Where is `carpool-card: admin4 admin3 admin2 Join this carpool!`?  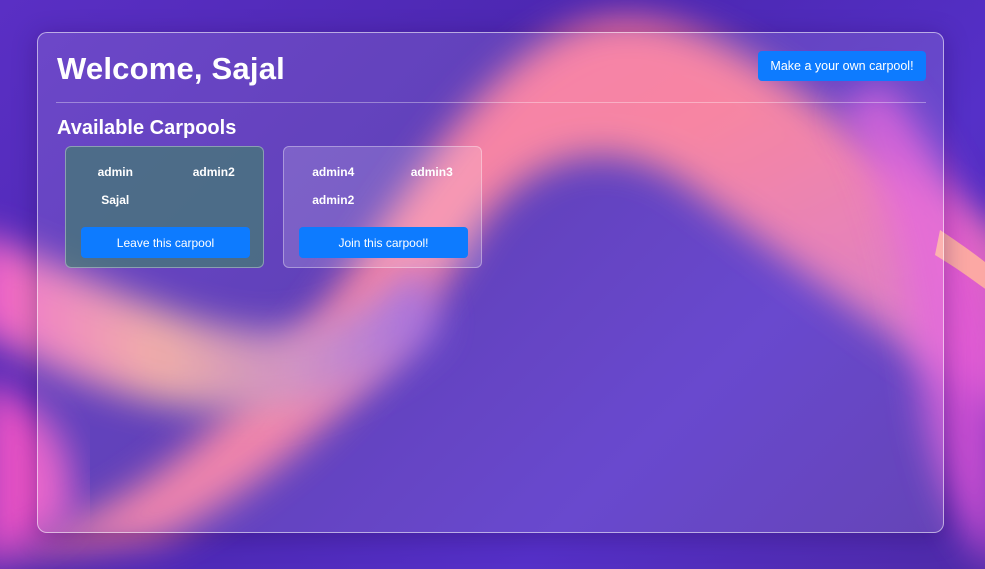
carpool-card: admin4 admin3 admin2 Join this carpool! is located at coordinates (382, 207).